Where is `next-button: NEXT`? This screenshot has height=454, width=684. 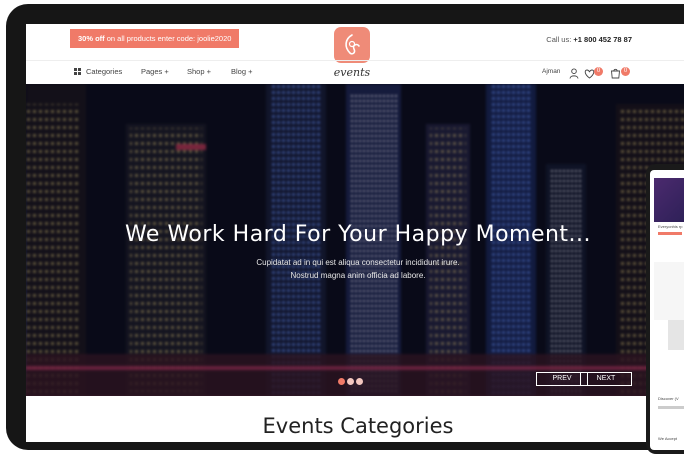
next-button: NEXT is located at coordinates (606, 379).